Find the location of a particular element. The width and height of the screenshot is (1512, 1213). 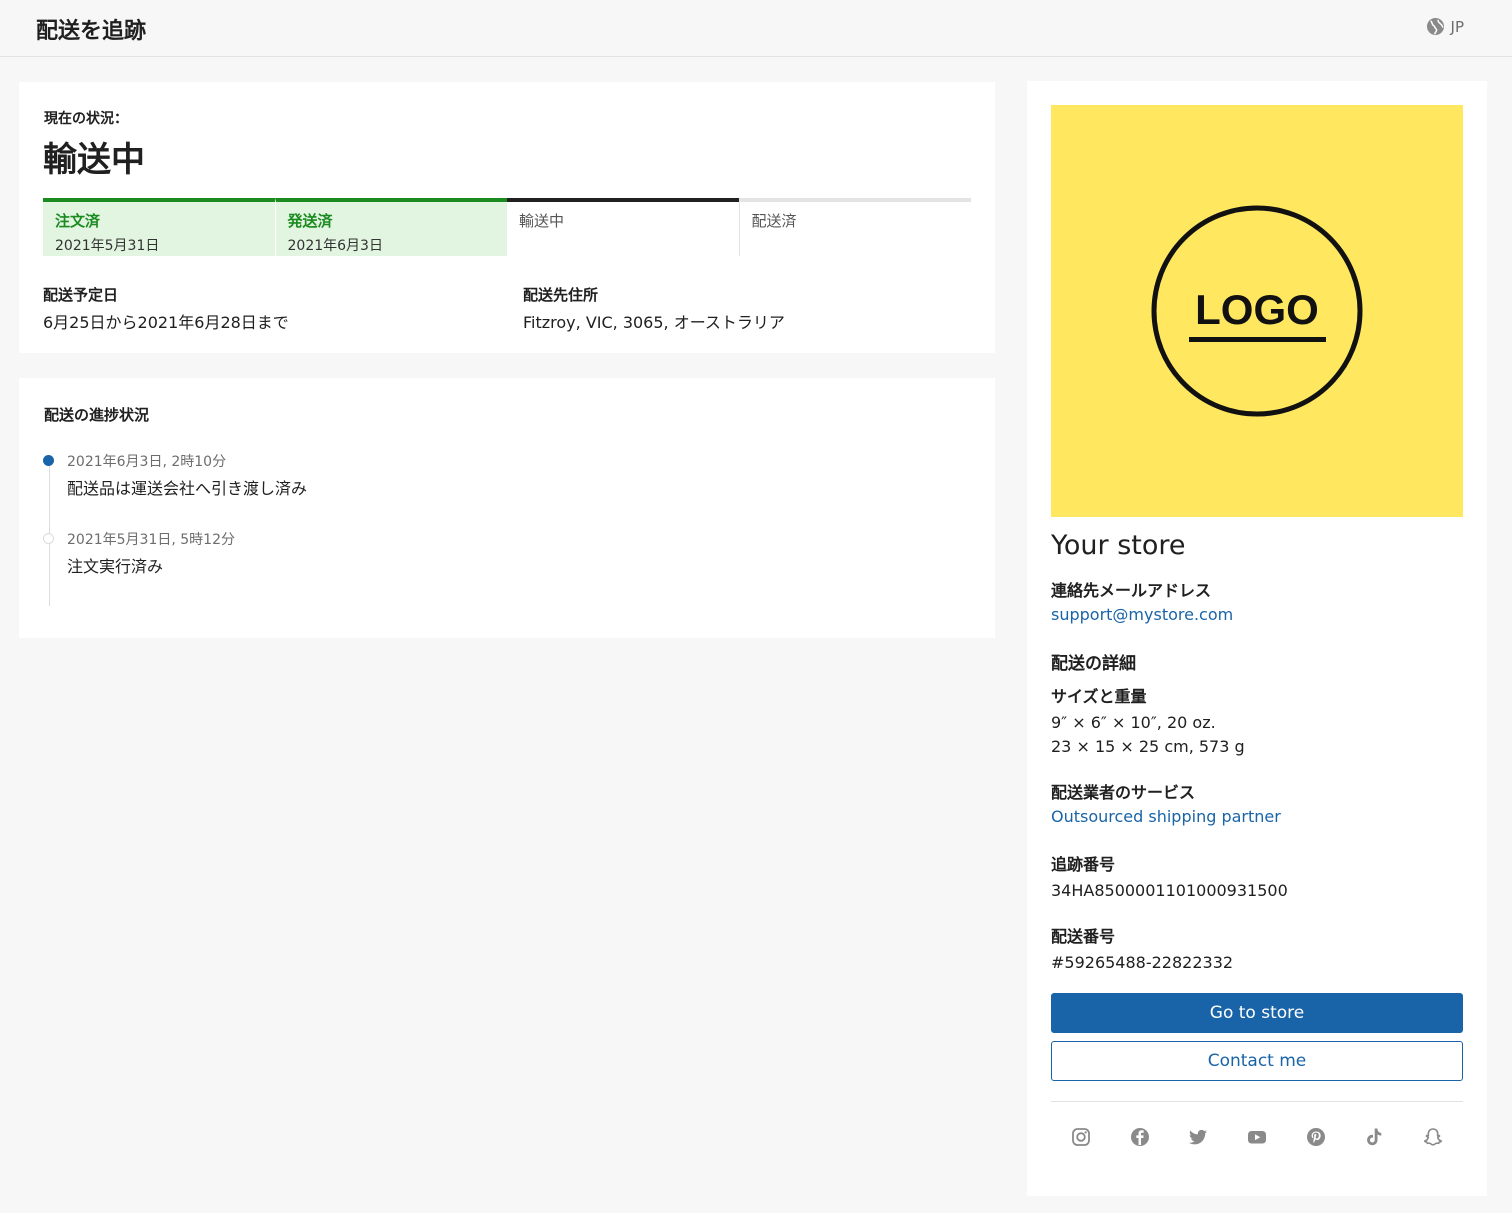

details-heading-section: 配送の詳細 is located at coordinates (1093, 661).